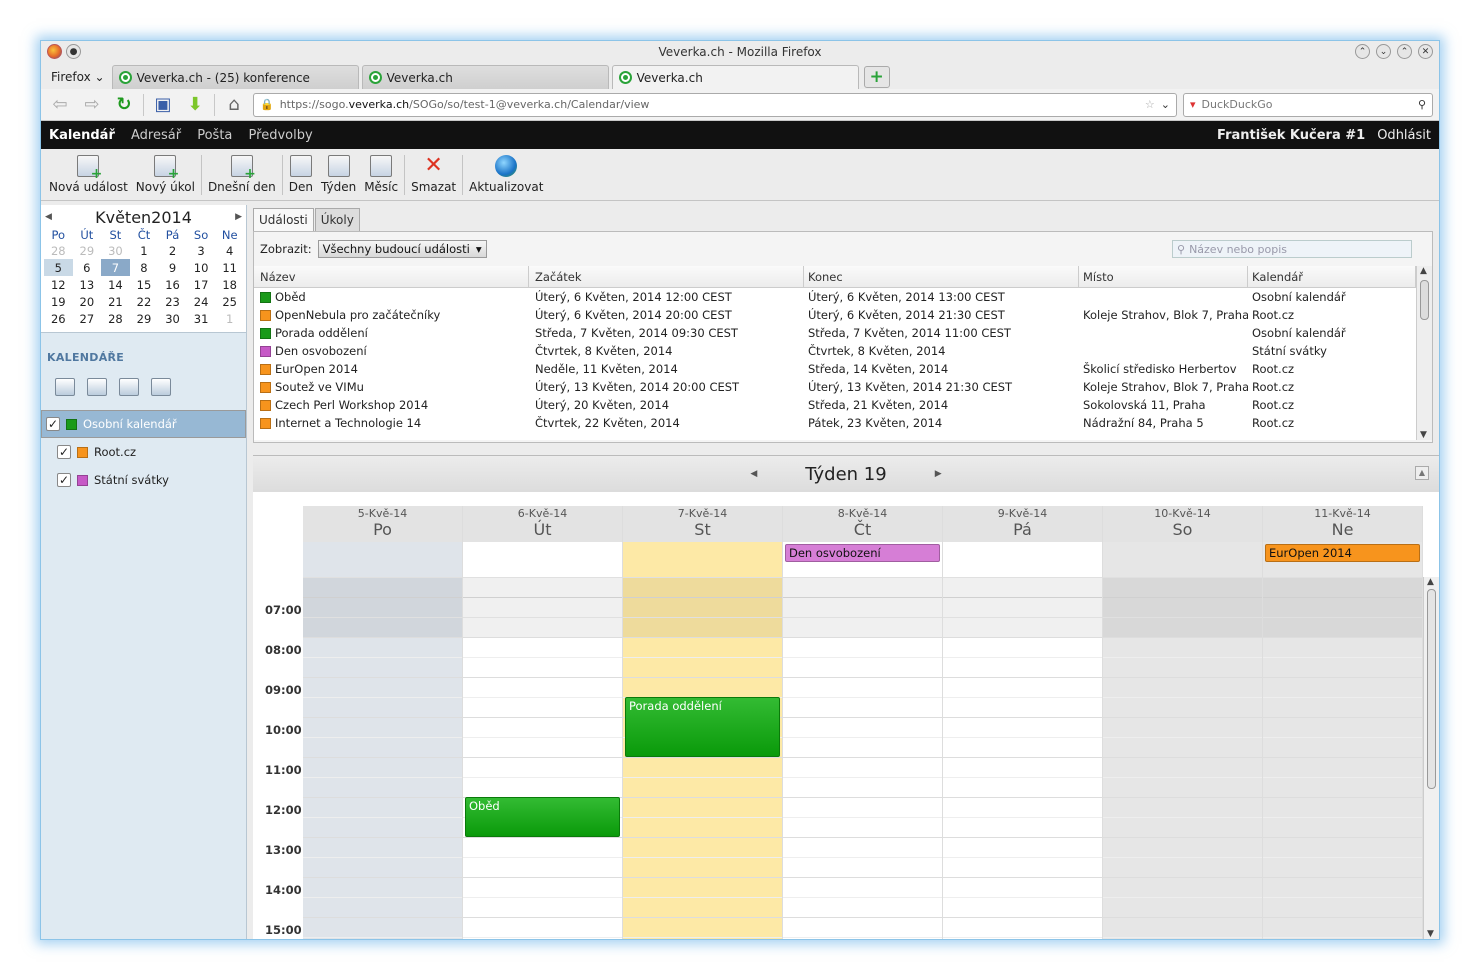 This screenshot has height=980, width=1480. Describe the element at coordinates (1332, 277) in the screenshot. I see `column-header-calendar: Kalendář` at that location.